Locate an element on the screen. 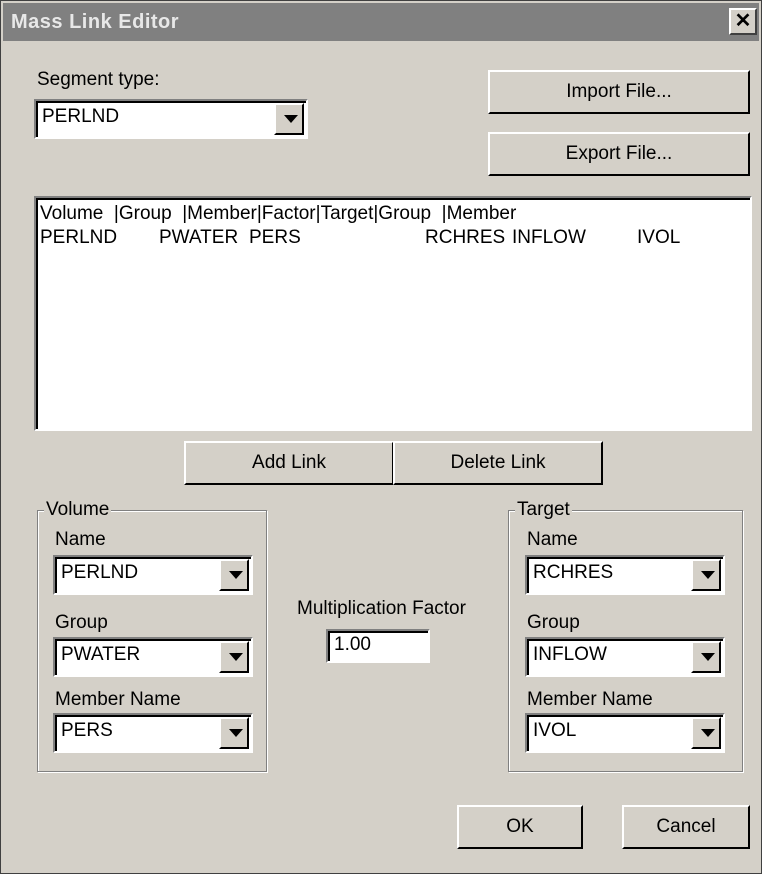  row-target-member: IVOL is located at coordinates (659, 237).